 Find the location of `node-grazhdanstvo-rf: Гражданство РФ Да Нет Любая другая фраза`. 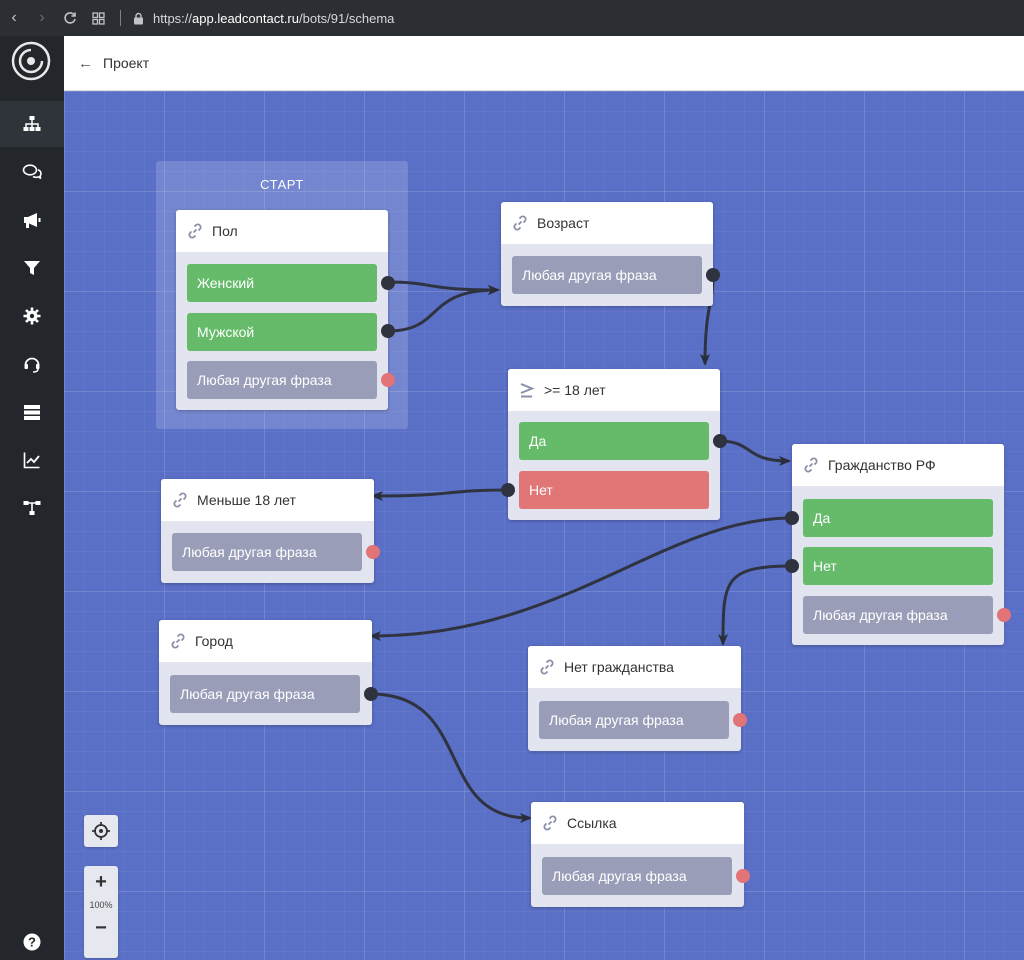

node-grazhdanstvo-rf: Гражданство РФ Да Нет Любая другая фраза is located at coordinates (898, 544).